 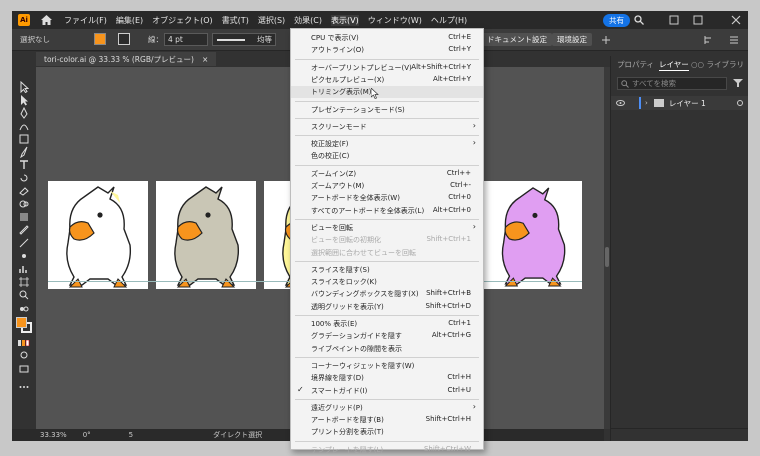 I want to click on stroke-style-dropdown: 均等, so click(x=244, y=39).